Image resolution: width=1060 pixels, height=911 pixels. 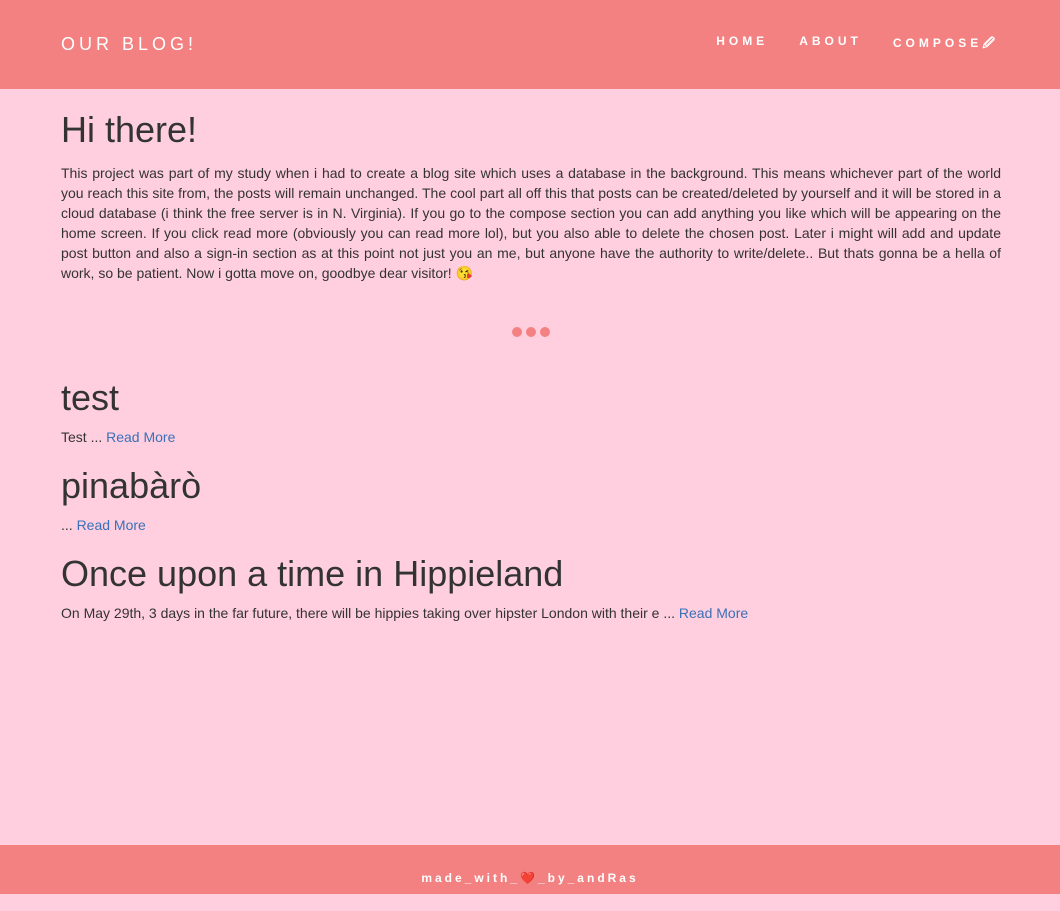 What do you see at coordinates (742, 44) in the screenshot?
I see `nav-home: HOME` at bounding box center [742, 44].